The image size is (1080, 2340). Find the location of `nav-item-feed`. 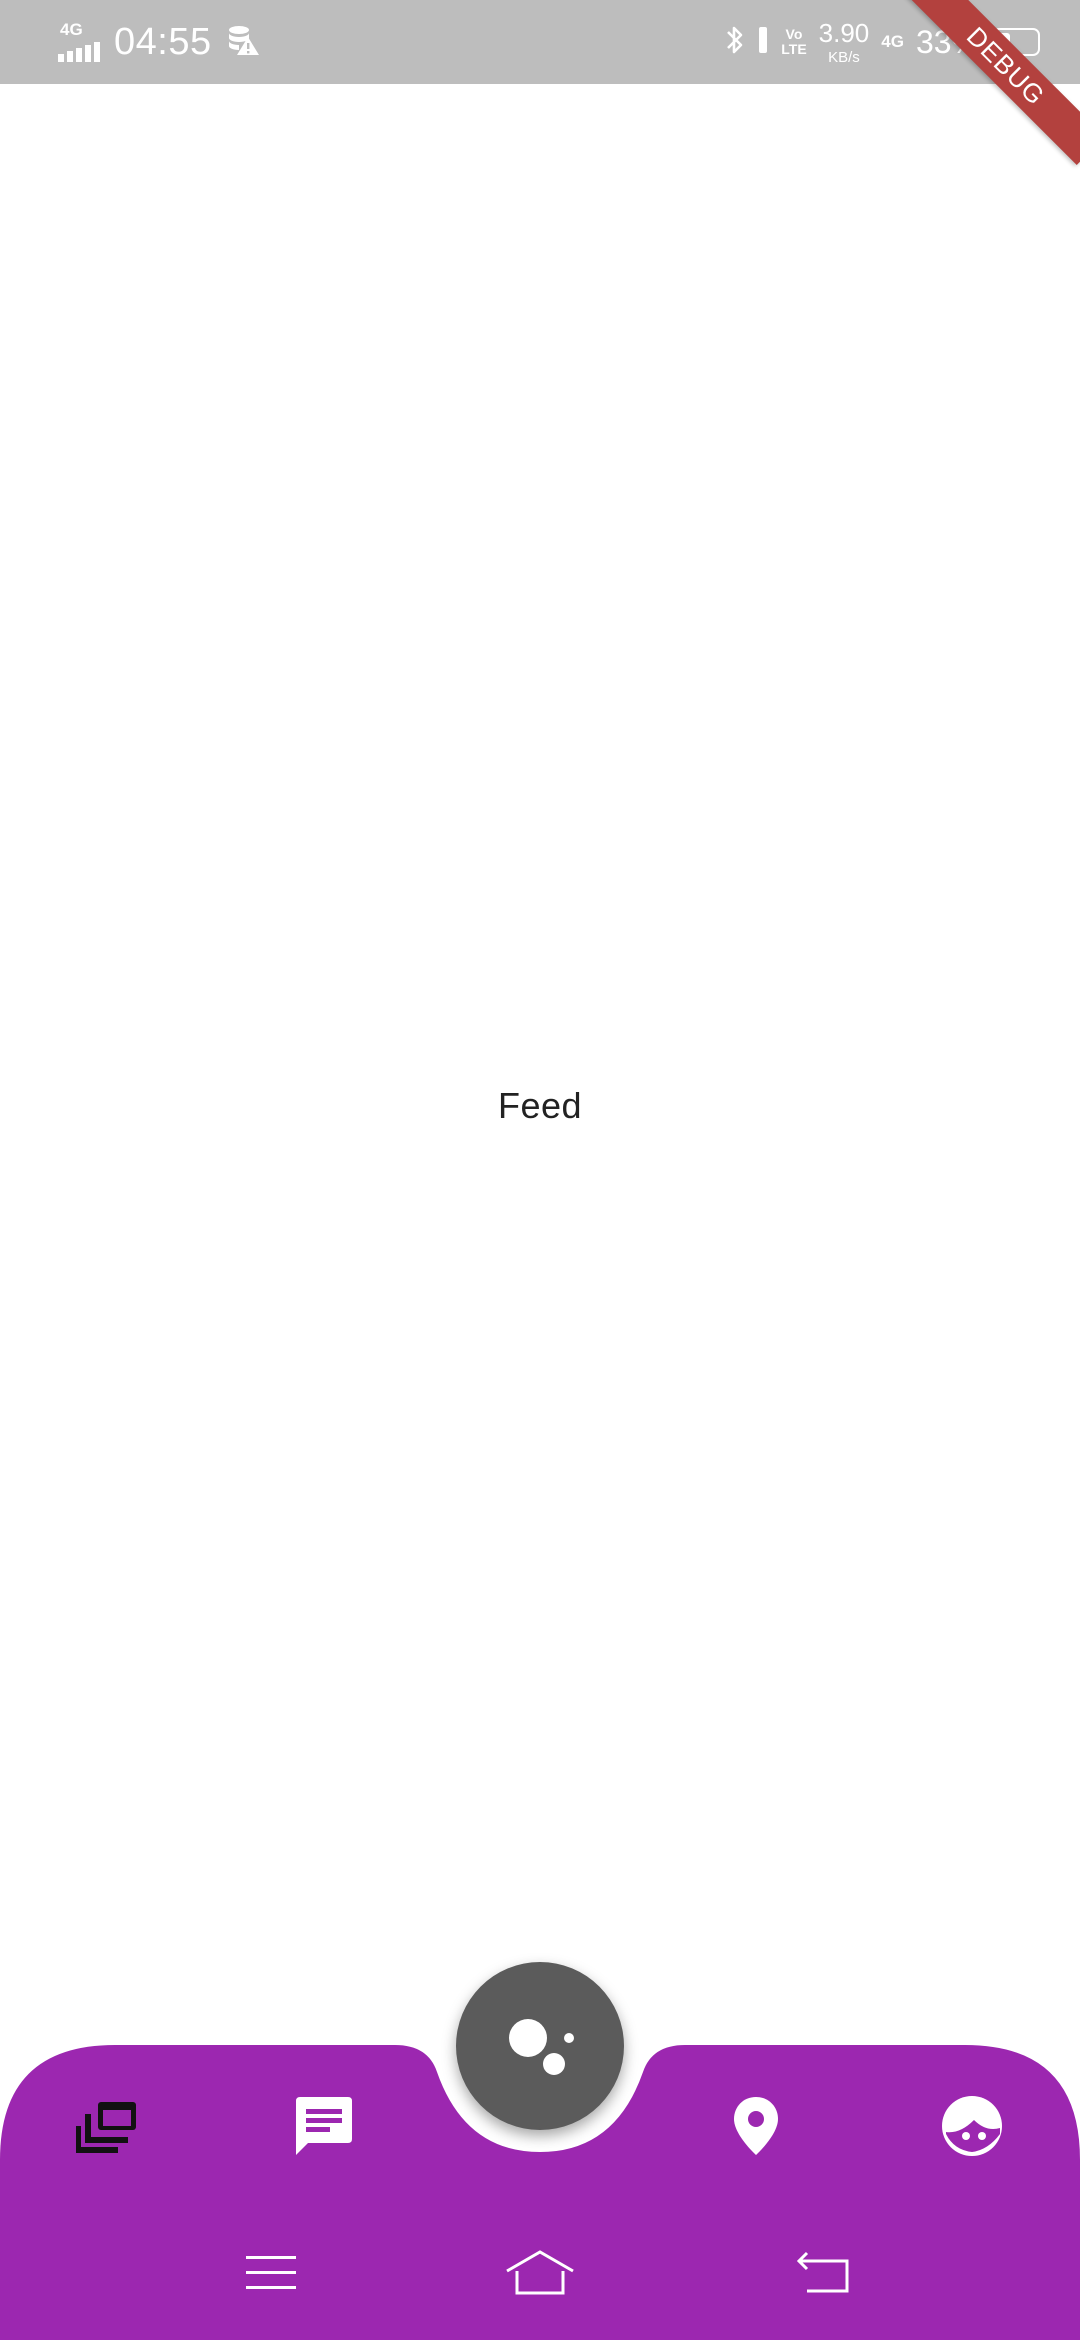

nav-item-feed is located at coordinates (108, 2128).